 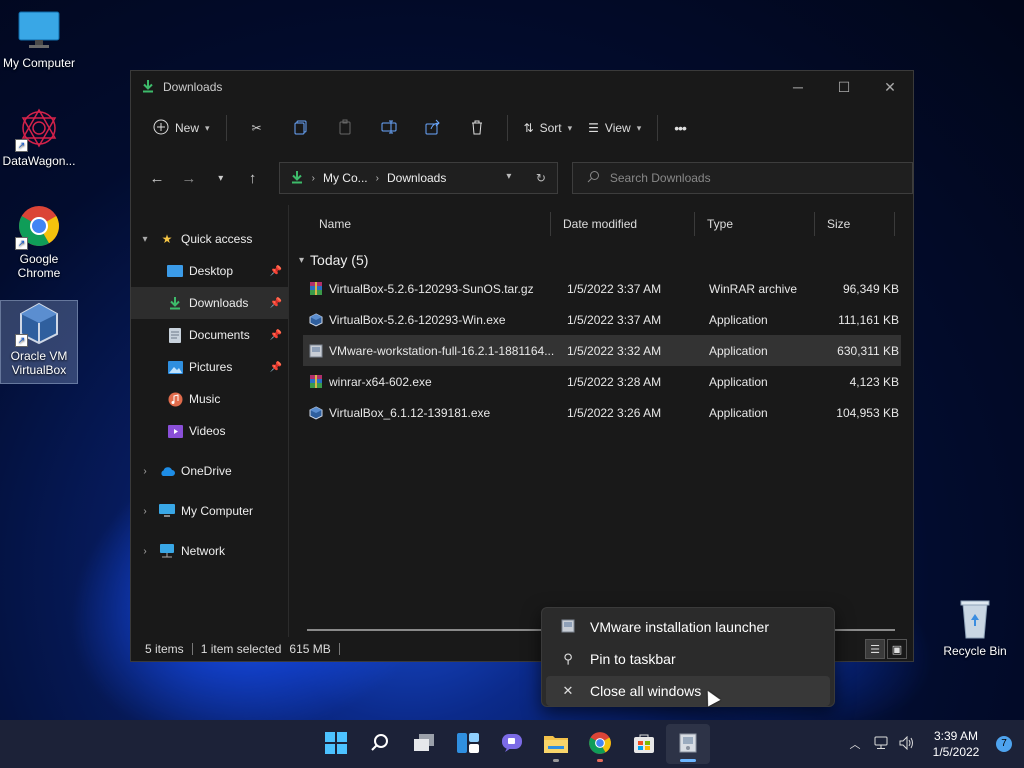 I want to click on title-bar: Downloads ─ ☐ ✕, so click(x=522, y=87).